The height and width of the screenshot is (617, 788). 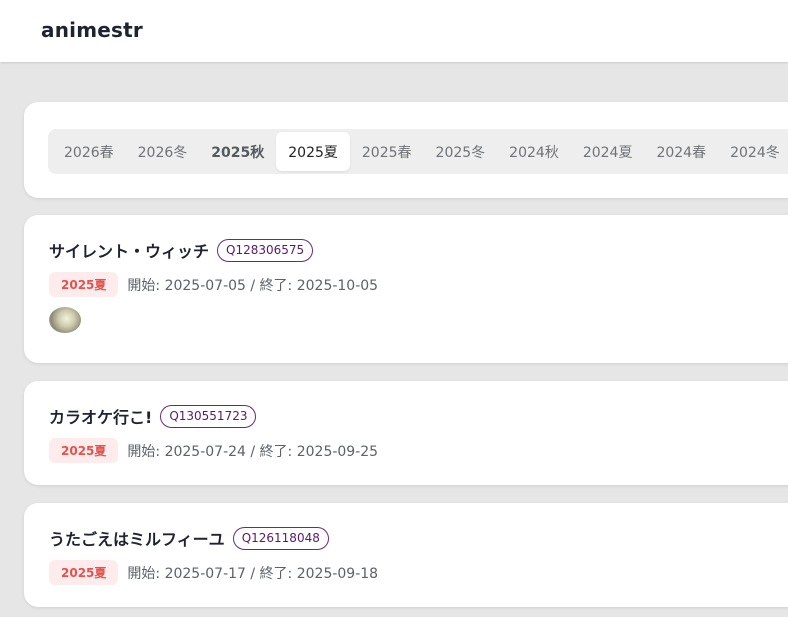 What do you see at coordinates (253, 451) in the screenshot?
I see `broadcast-dates: 開始: 2025-07-24 / 終了: 2025-09-25` at bounding box center [253, 451].